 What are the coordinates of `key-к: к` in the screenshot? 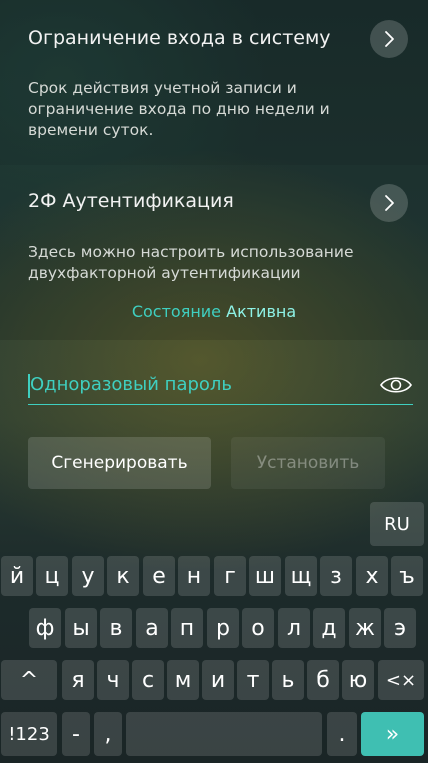 It's located at (123, 576).